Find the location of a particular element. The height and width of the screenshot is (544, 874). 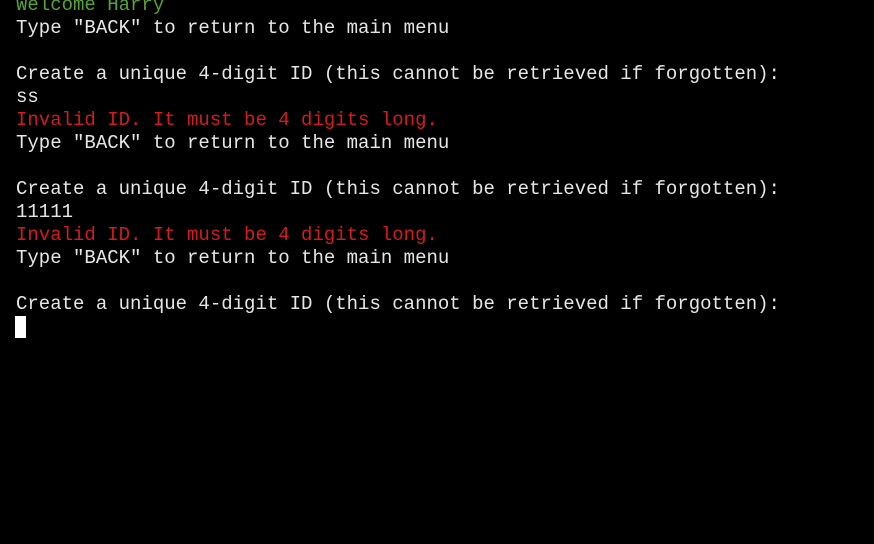

welcome-message: Welcome Harry is located at coordinates (90, 8).